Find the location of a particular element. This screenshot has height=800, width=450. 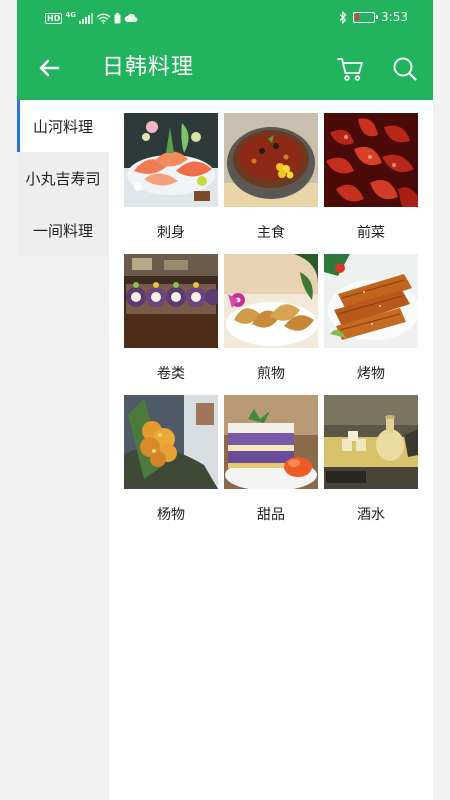

sidebar-item-label: 小丸吉寿司 is located at coordinates (63, 178).